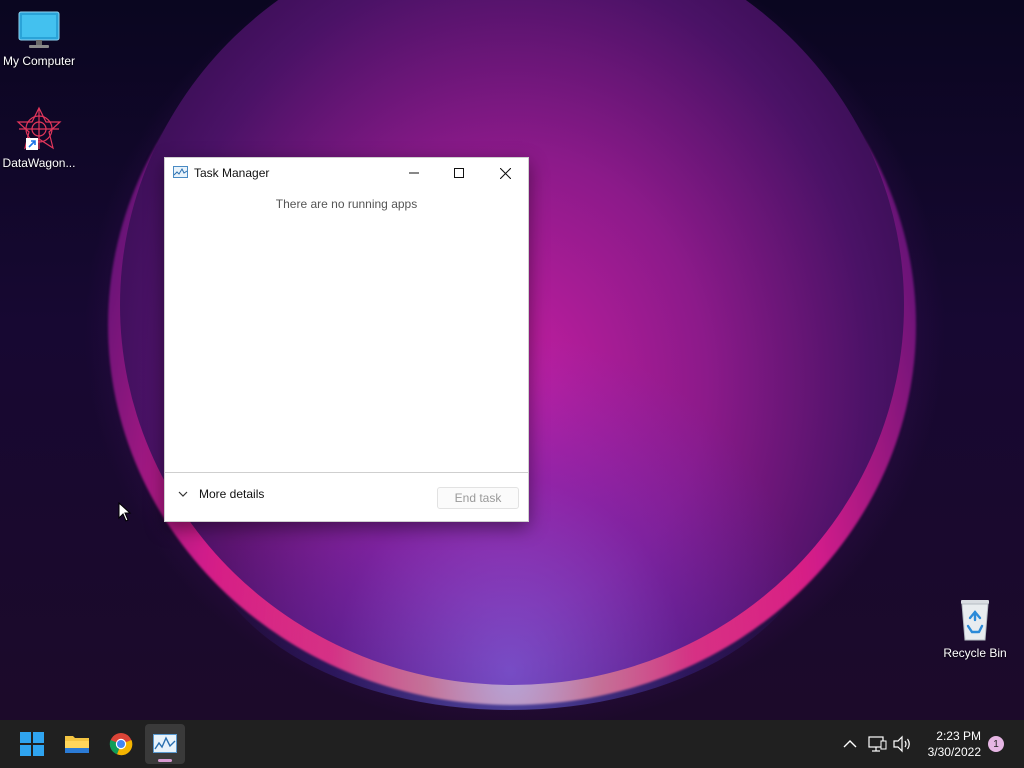 This screenshot has height=768, width=1024. What do you see at coordinates (39, 29) in the screenshot?
I see `monitor-icon` at bounding box center [39, 29].